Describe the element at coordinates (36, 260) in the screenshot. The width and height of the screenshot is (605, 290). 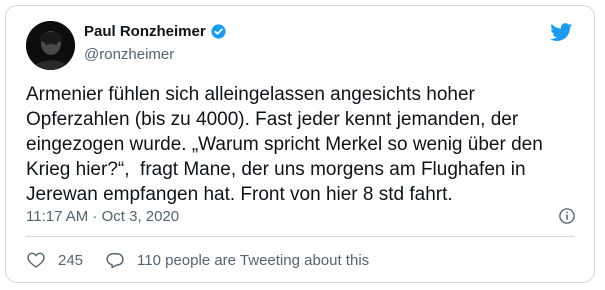
I see `heart-icon` at that location.